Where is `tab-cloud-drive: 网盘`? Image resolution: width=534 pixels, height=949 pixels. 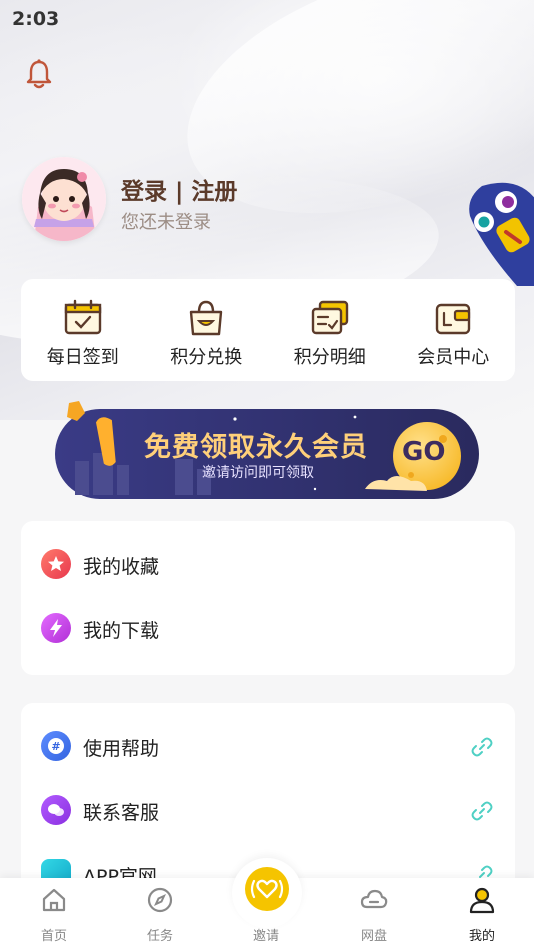 tab-cloud-drive: 网盘 is located at coordinates (374, 913).